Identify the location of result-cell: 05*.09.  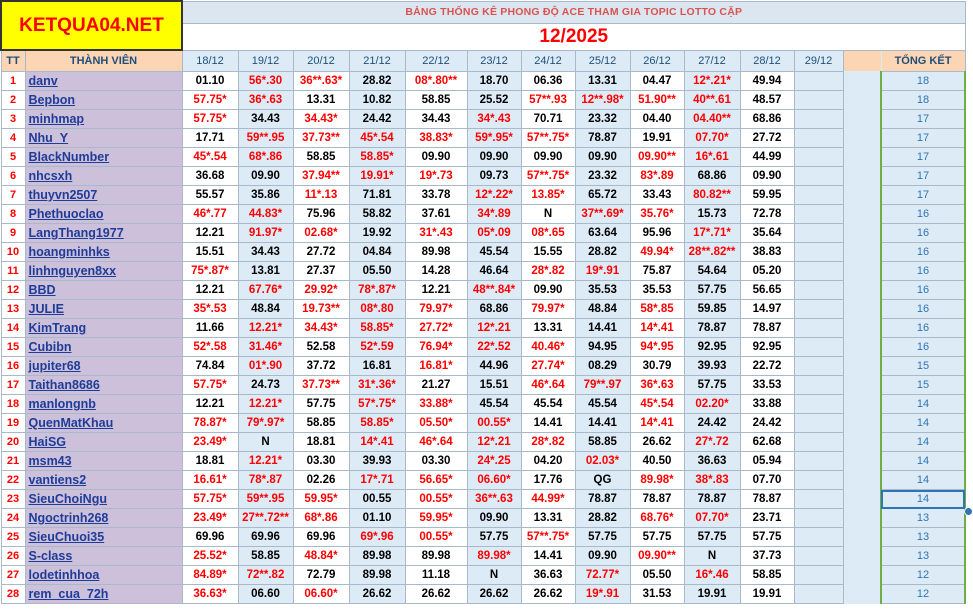
(494, 233).